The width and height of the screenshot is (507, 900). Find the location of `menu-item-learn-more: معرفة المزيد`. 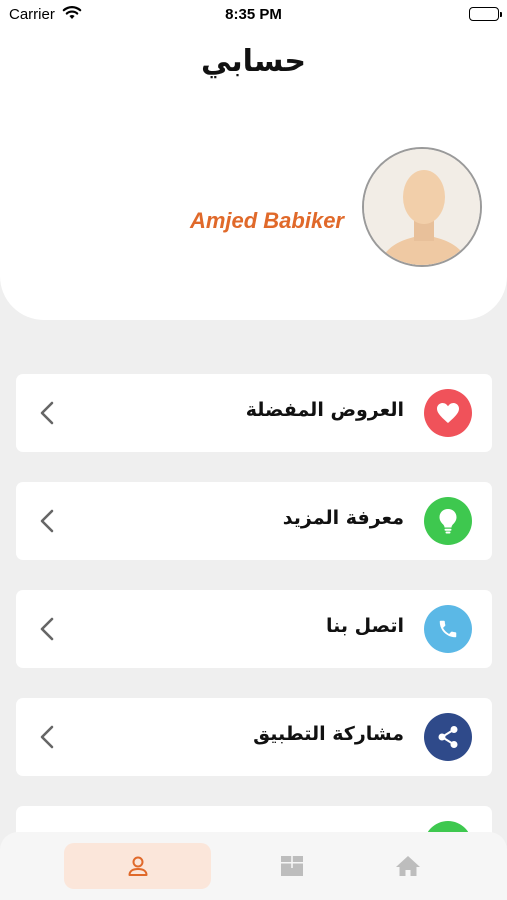

menu-item-learn-more: معرفة المزيد is located at coordinates (254, 521).